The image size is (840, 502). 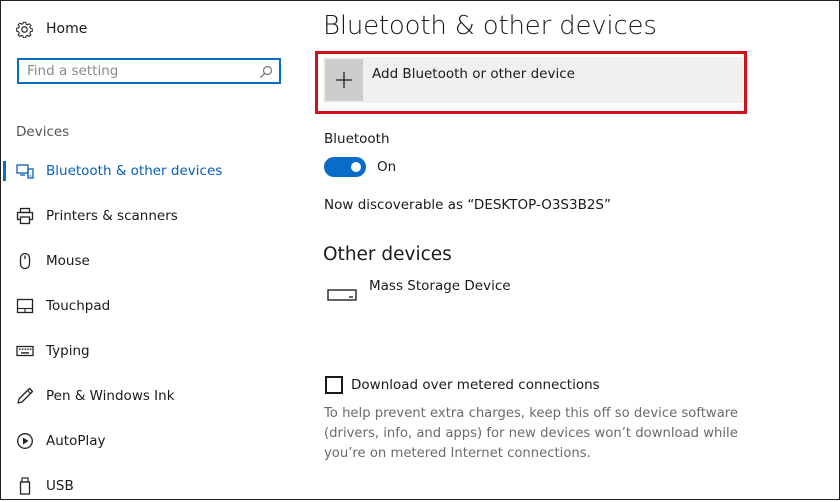 What do you see at coordinates (334, 385) in the screenshot?
I see `metered-checkbox` at bounding box center [334, 385].